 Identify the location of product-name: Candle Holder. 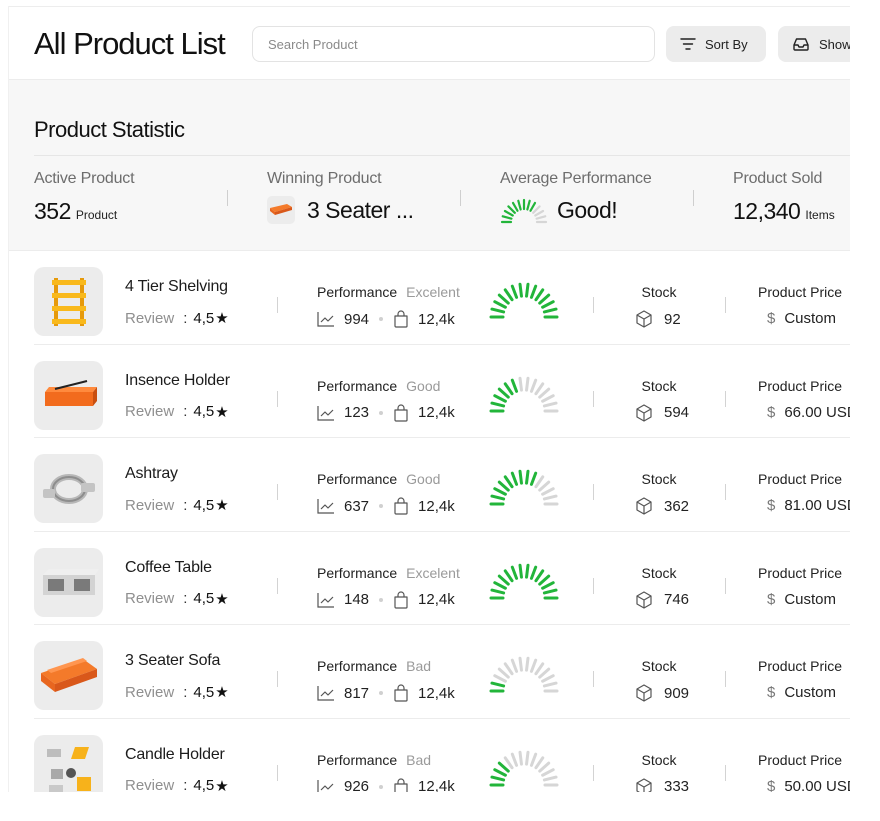
(175, 755).